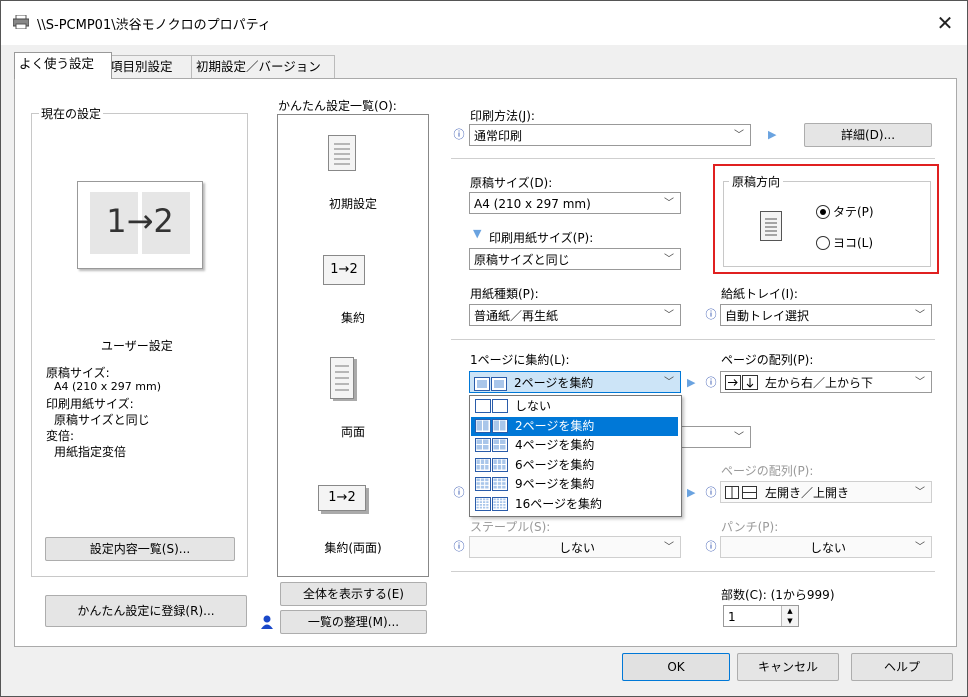 The image size is (968, 697). What do you see at coordinates (711, 383) in the screenshot?
I see `page-order-info-icon: ⓘ` at bounding box center [711, 383].